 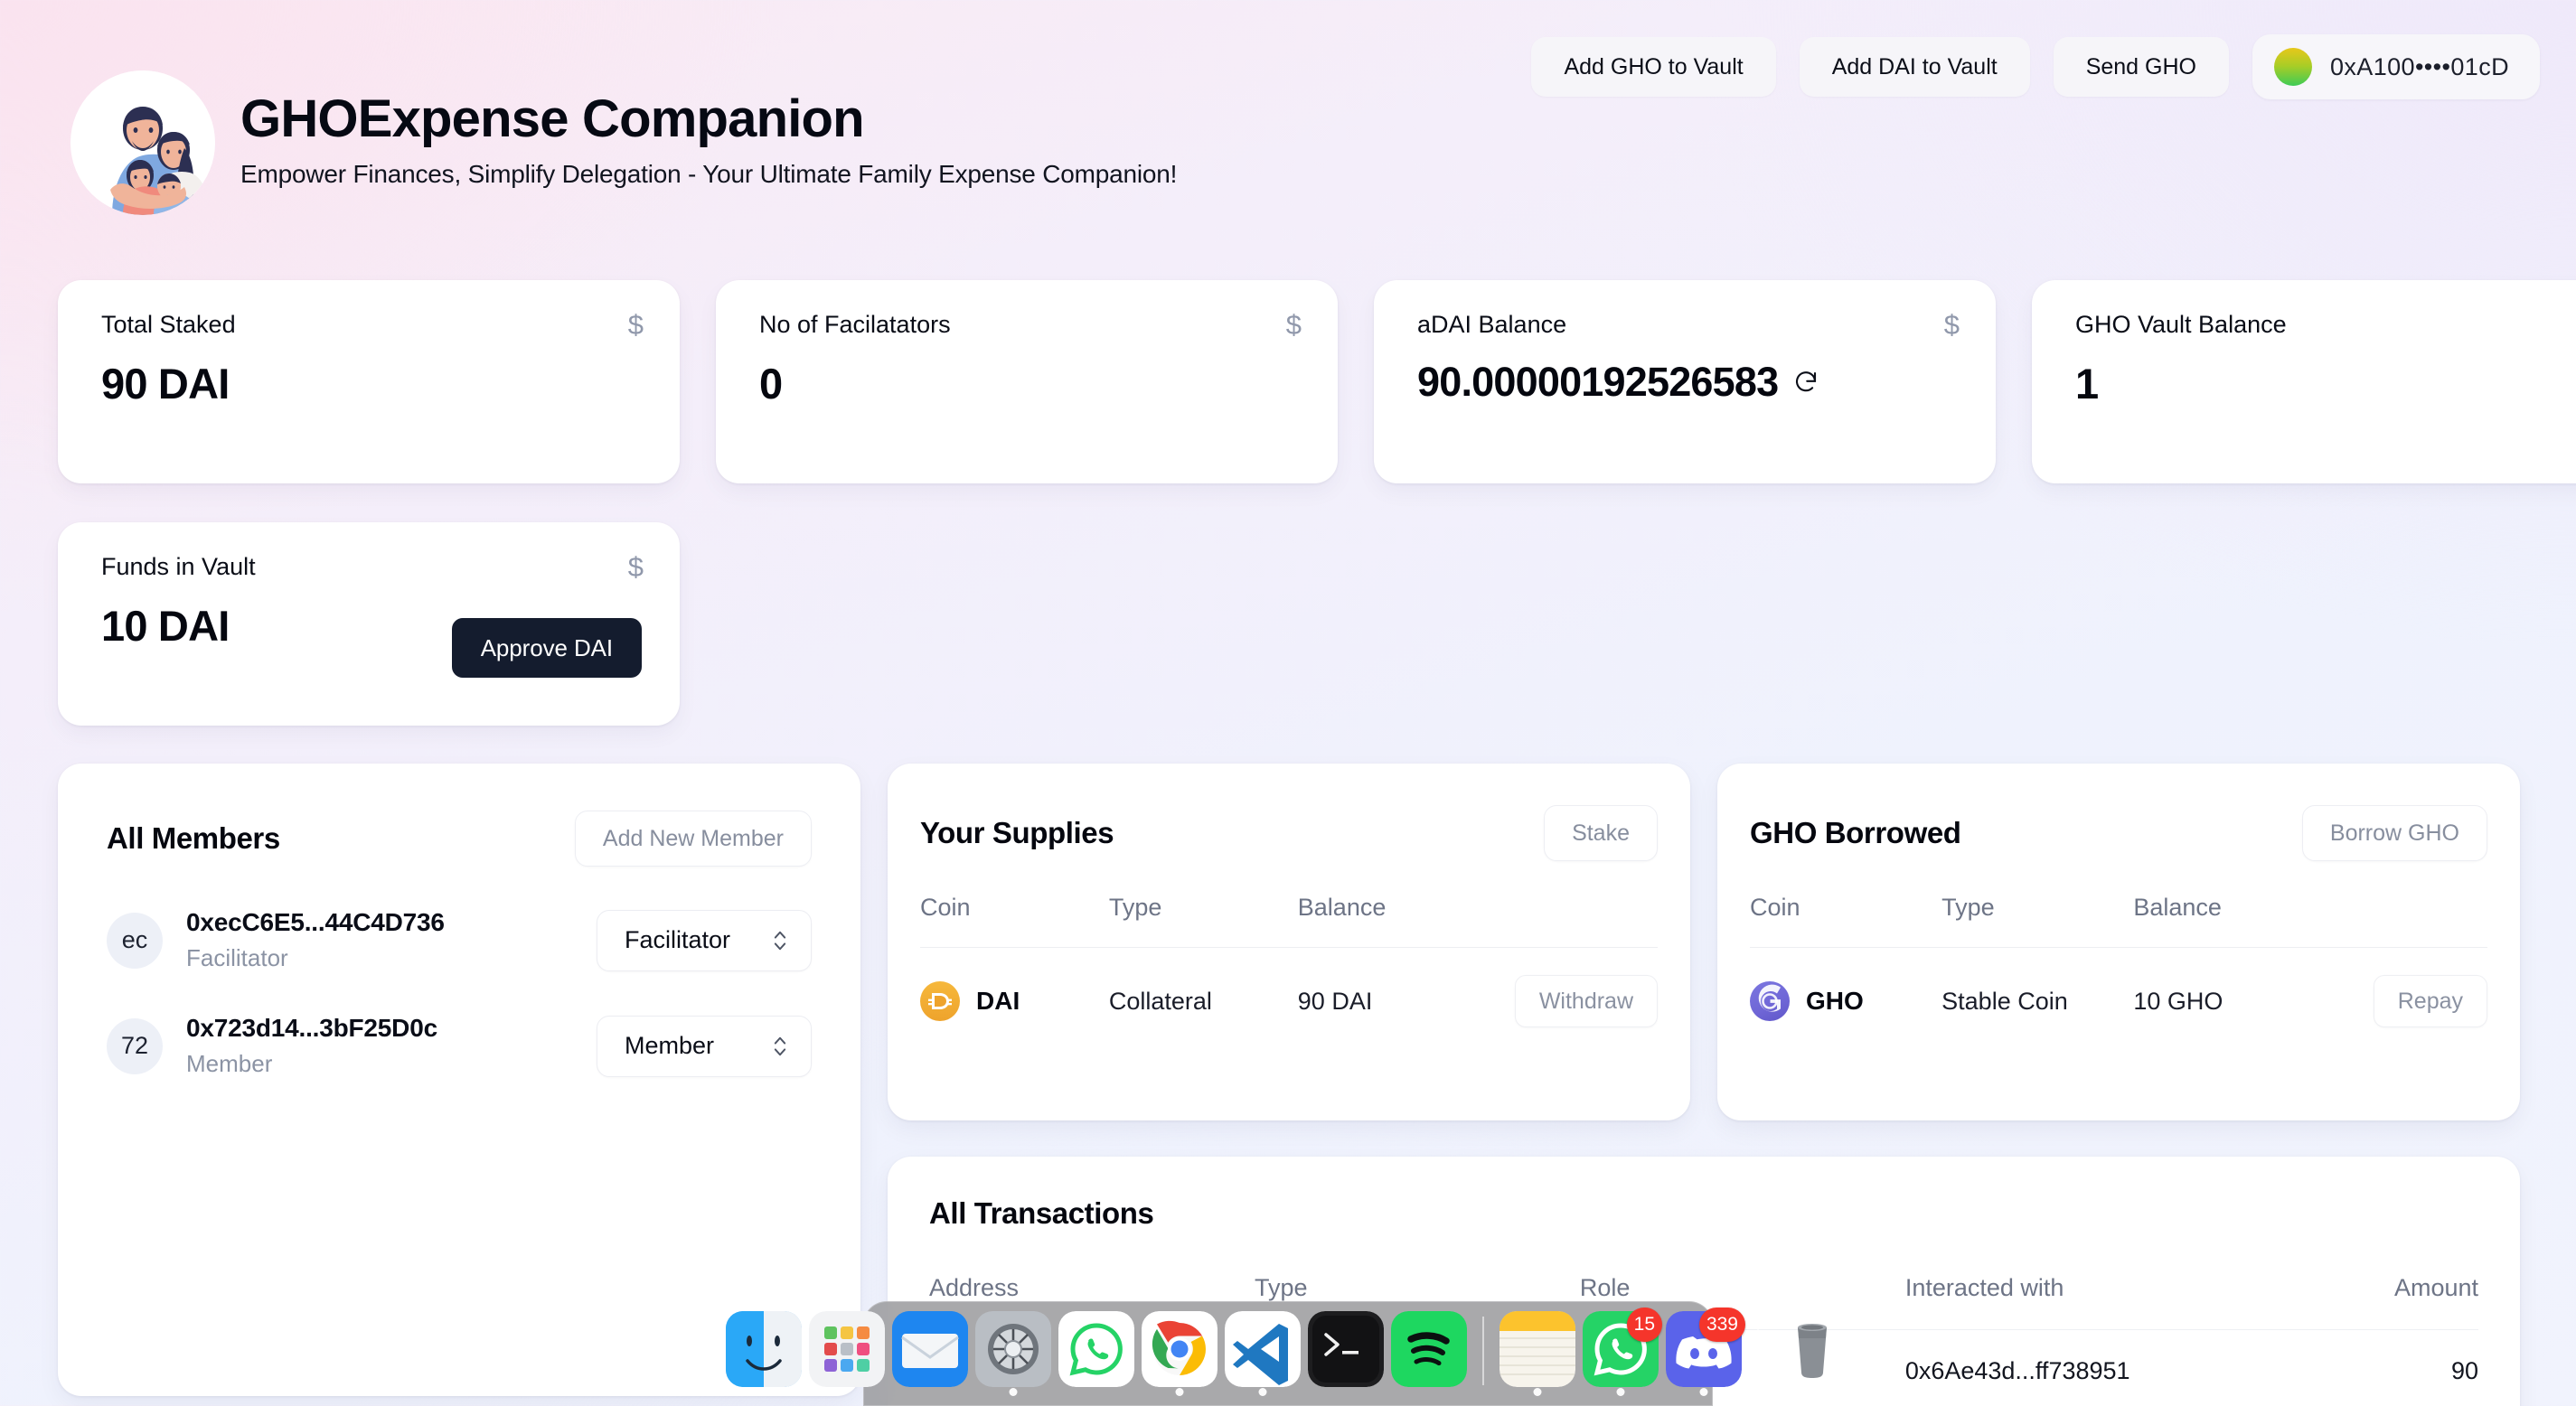 I want to click on stat-label: GHO Vault Balance, so click(x=2181, y=324).